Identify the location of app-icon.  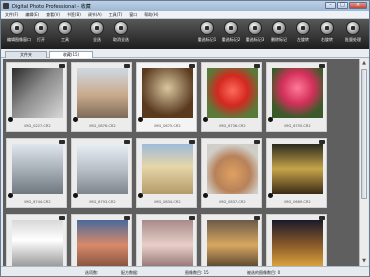
(6, 6).